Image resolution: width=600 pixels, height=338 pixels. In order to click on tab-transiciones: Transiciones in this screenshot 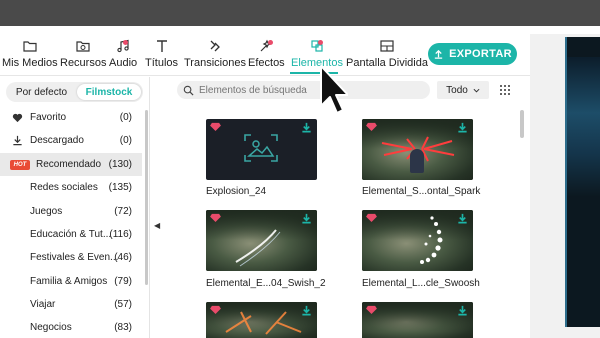, I will do `click(215, 53)`.